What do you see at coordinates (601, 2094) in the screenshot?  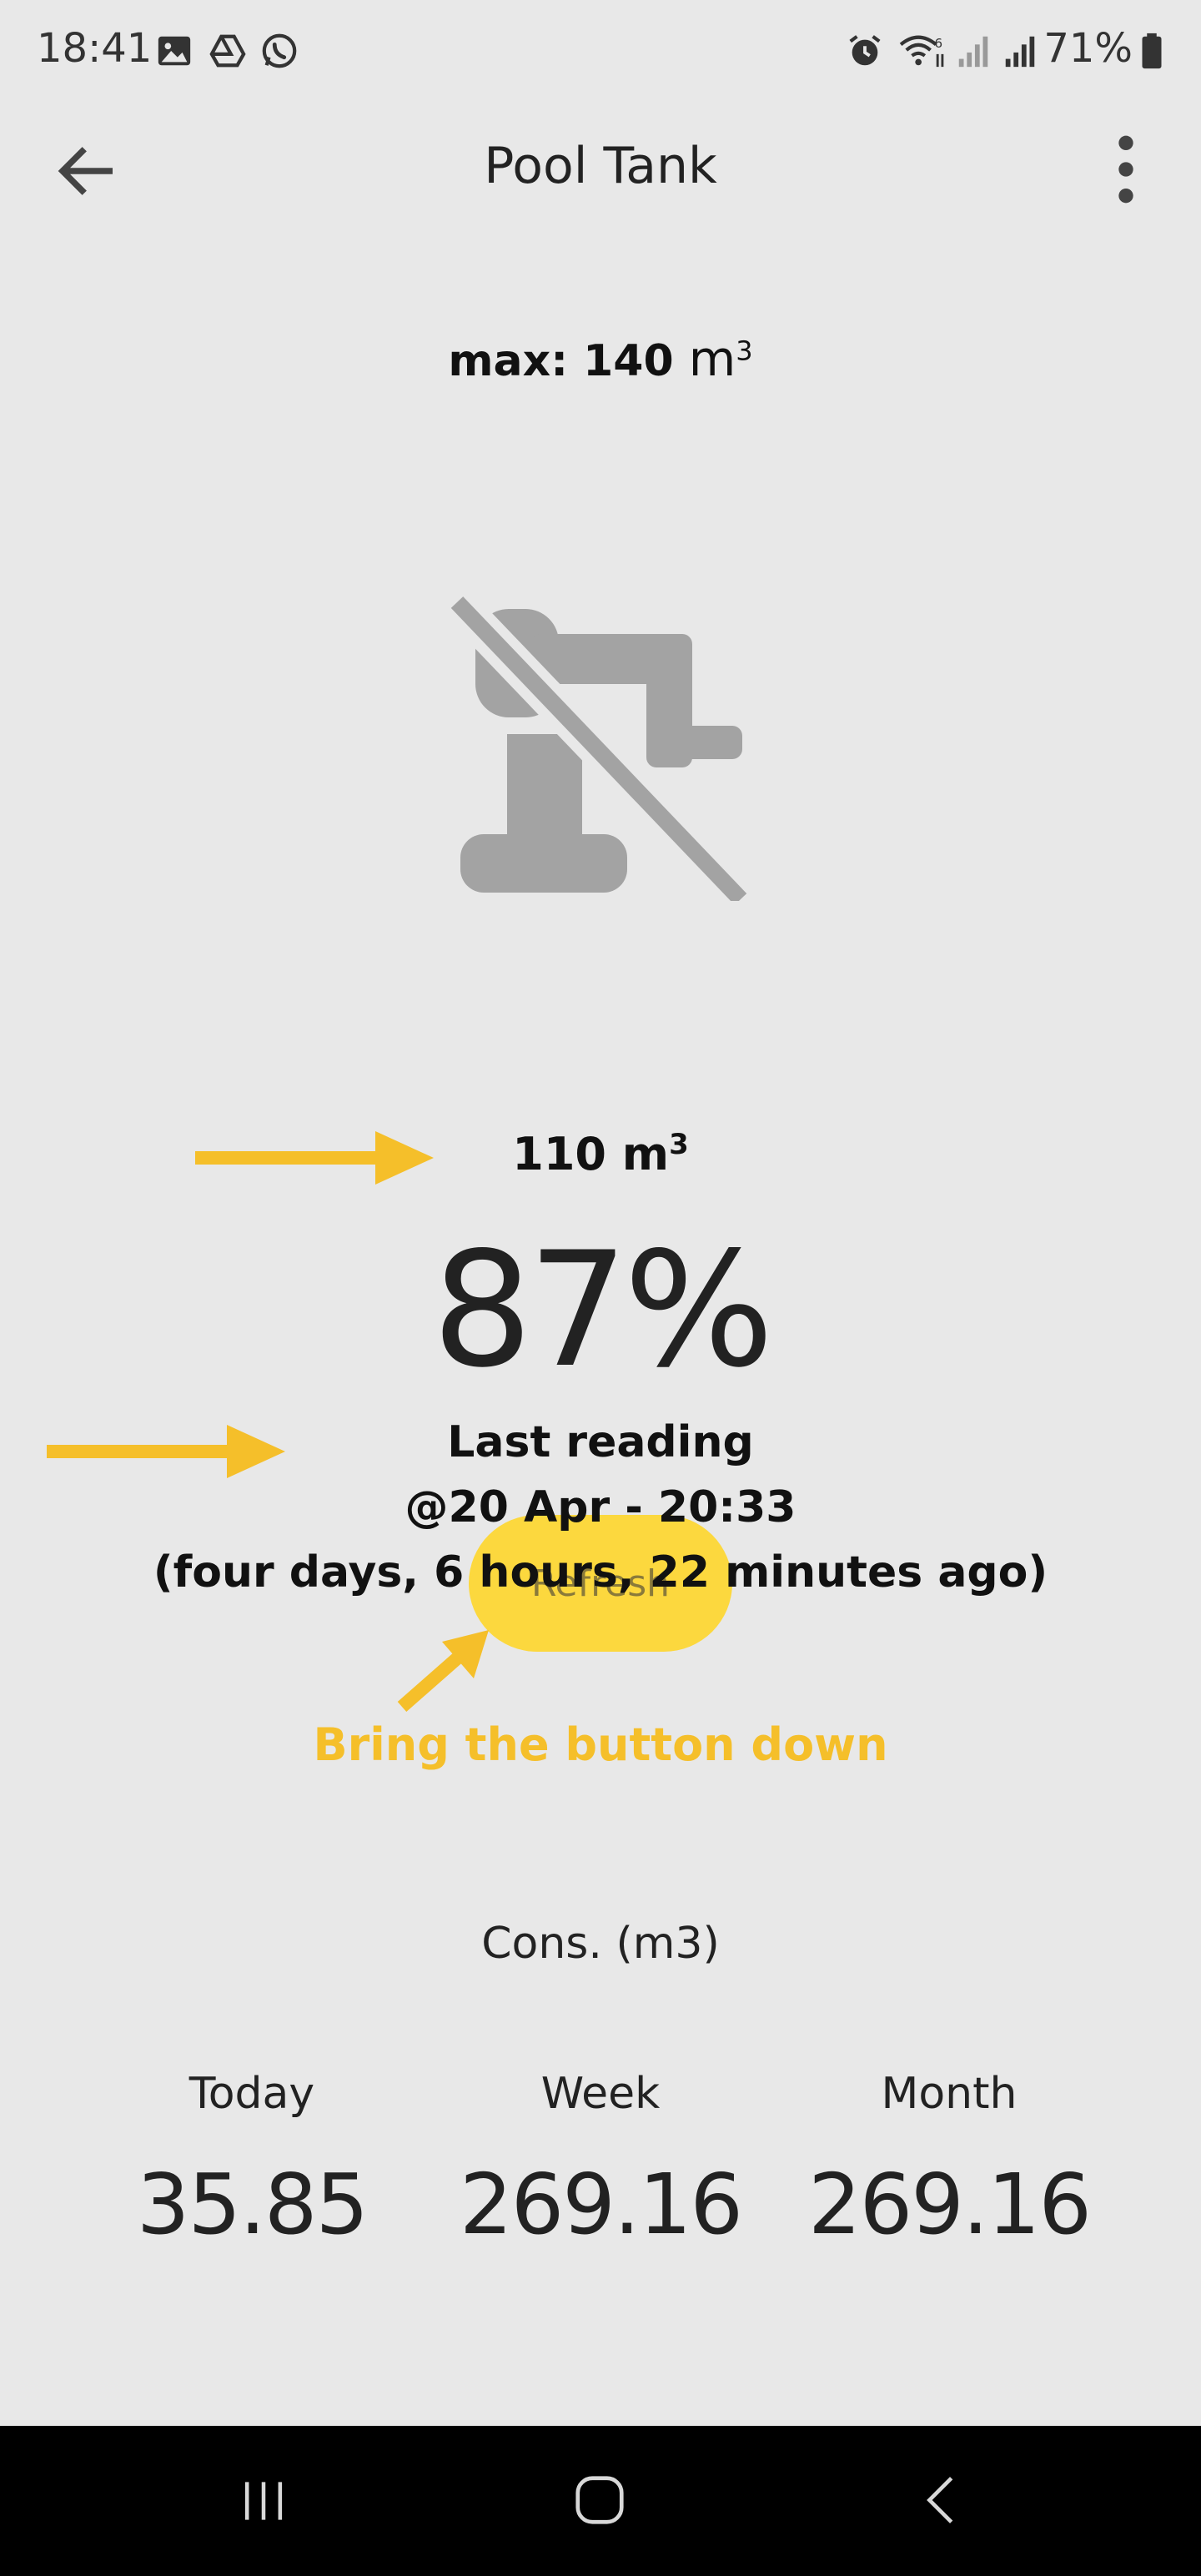 I see `stat-label: Week` at bounding box center [601, 2094].